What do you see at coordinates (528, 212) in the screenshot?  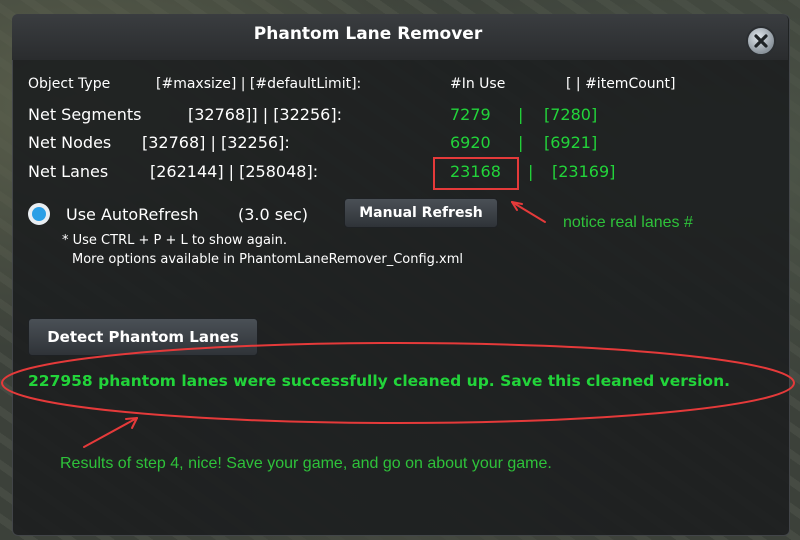 I see `arrow-to-lanes` at bounding box center [528, 212].